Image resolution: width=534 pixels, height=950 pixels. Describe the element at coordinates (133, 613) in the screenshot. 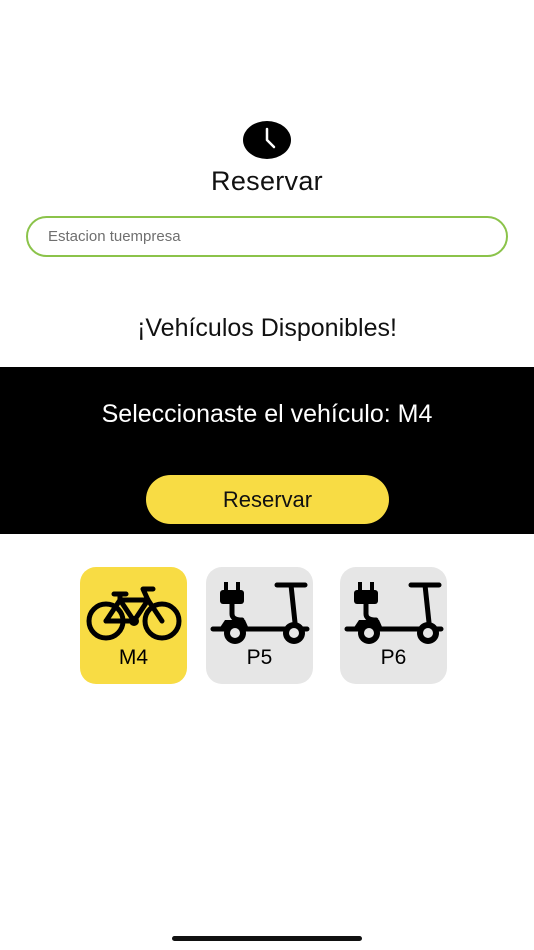

I see `bicycle-icon` at that location.